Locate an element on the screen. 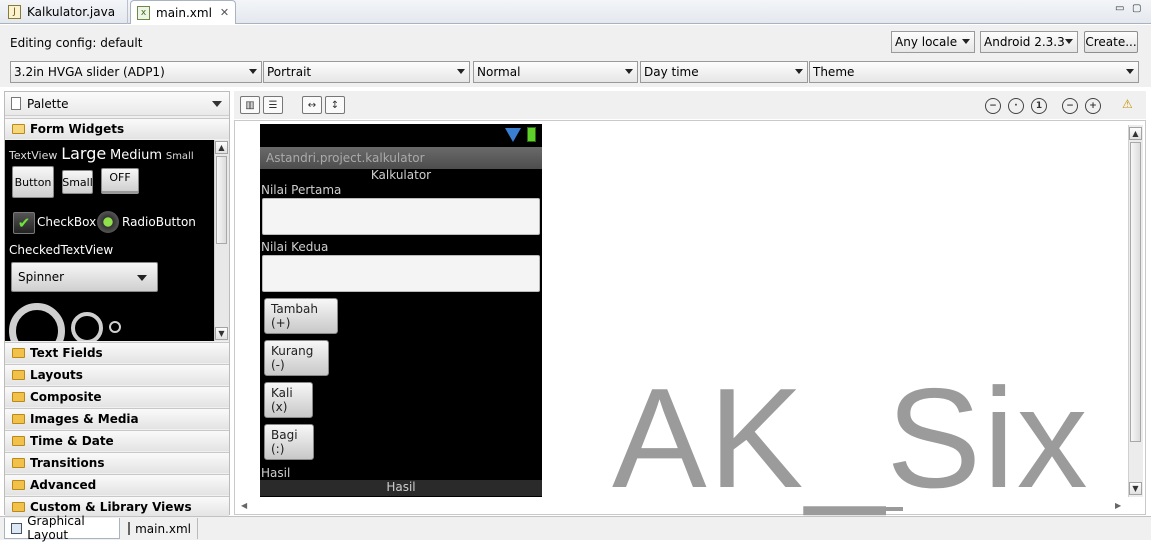  widget-toggle-button: OFF is located at coordinates (120, 181).